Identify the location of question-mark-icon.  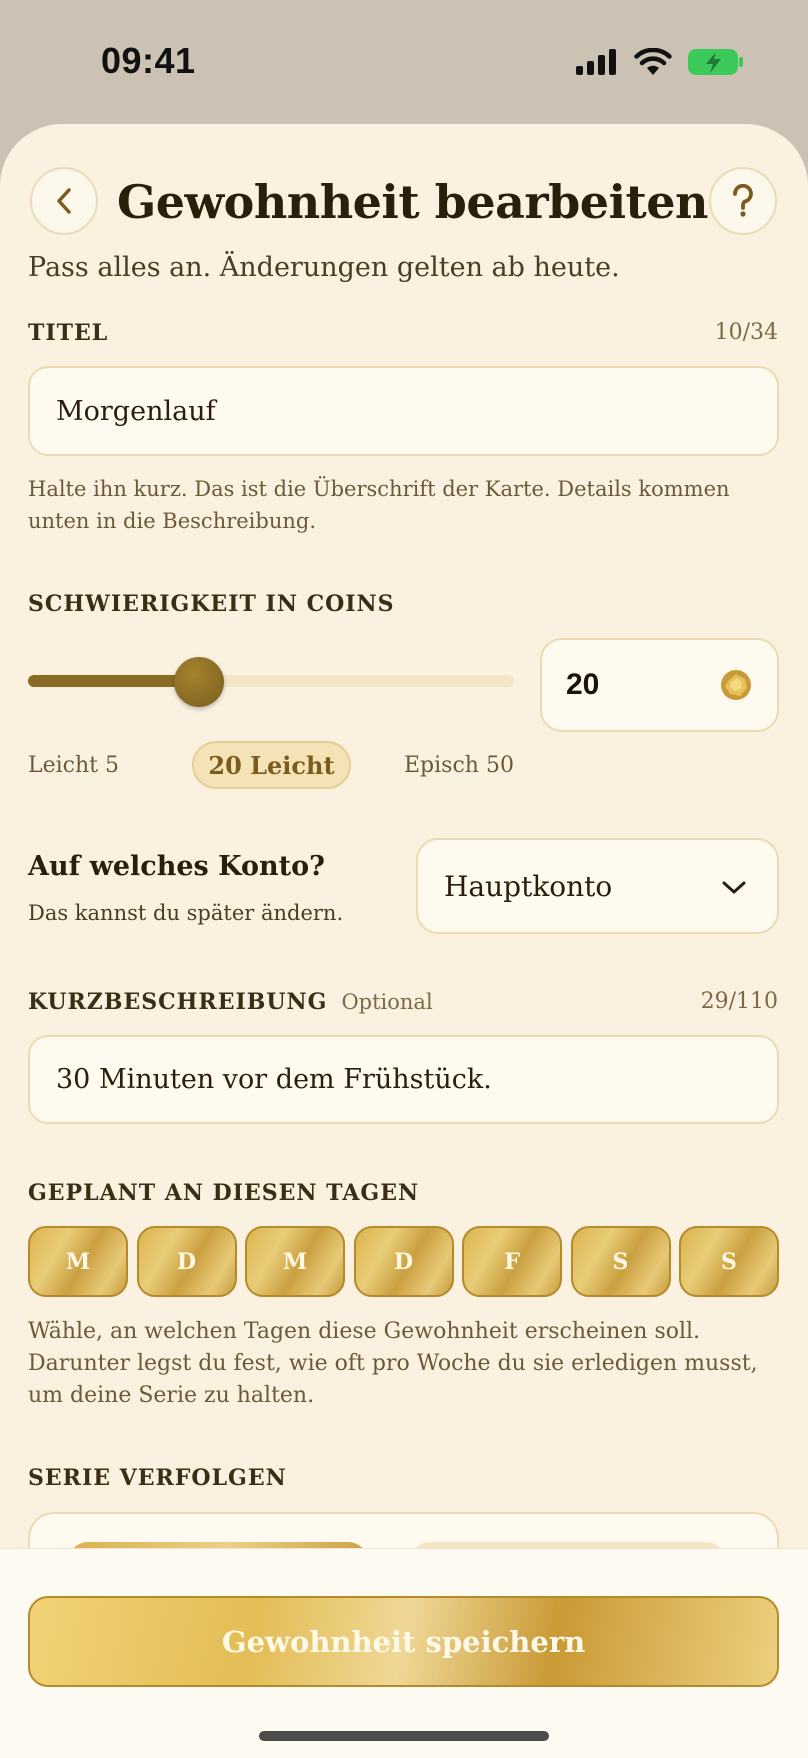
(743, 200).